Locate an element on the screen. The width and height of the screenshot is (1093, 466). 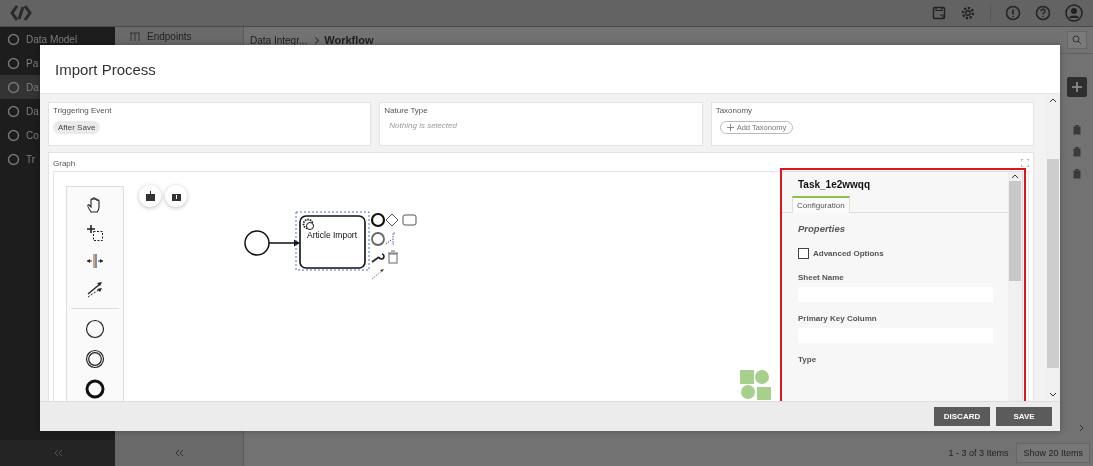
pager-summary: 1 - 3 of 3 Items is located at coordinates (978, 453).